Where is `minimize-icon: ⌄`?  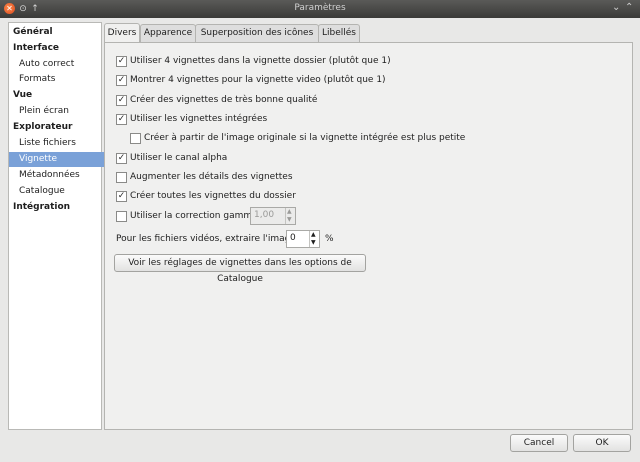
minimize-icon: ⌄ is located at coordinates (616, 7).